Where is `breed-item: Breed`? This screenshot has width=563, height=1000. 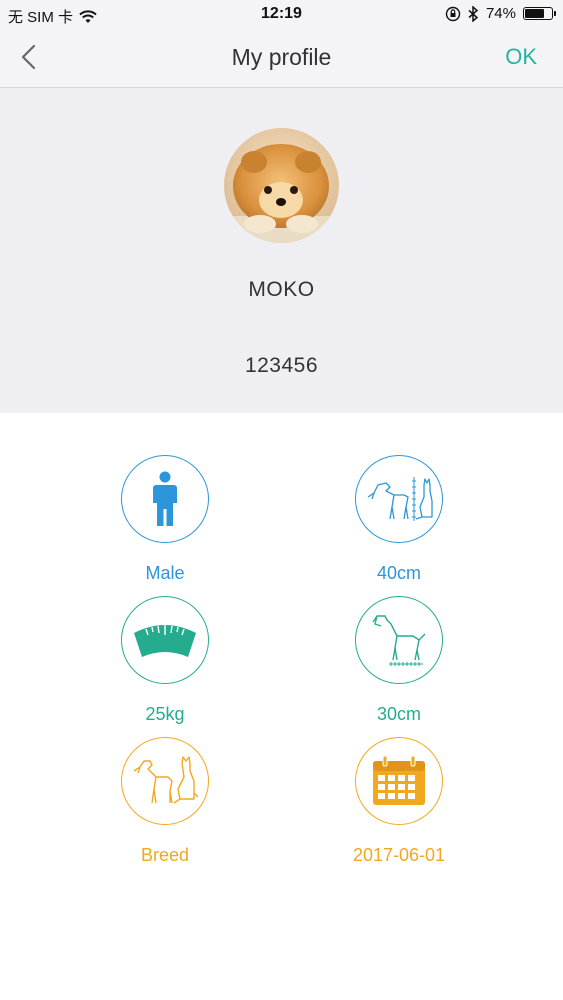 breed-item: Breed is located at coordinates (165, 801).